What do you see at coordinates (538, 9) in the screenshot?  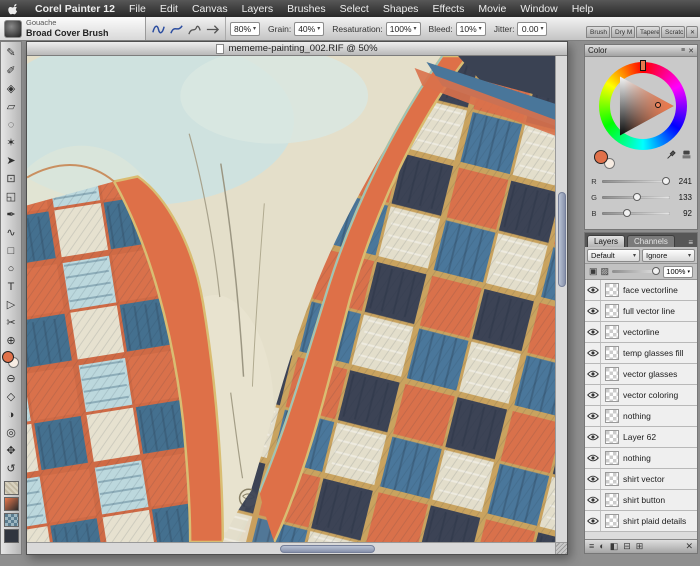 I see `menu-window: Window` at bounding box center [538, 9].